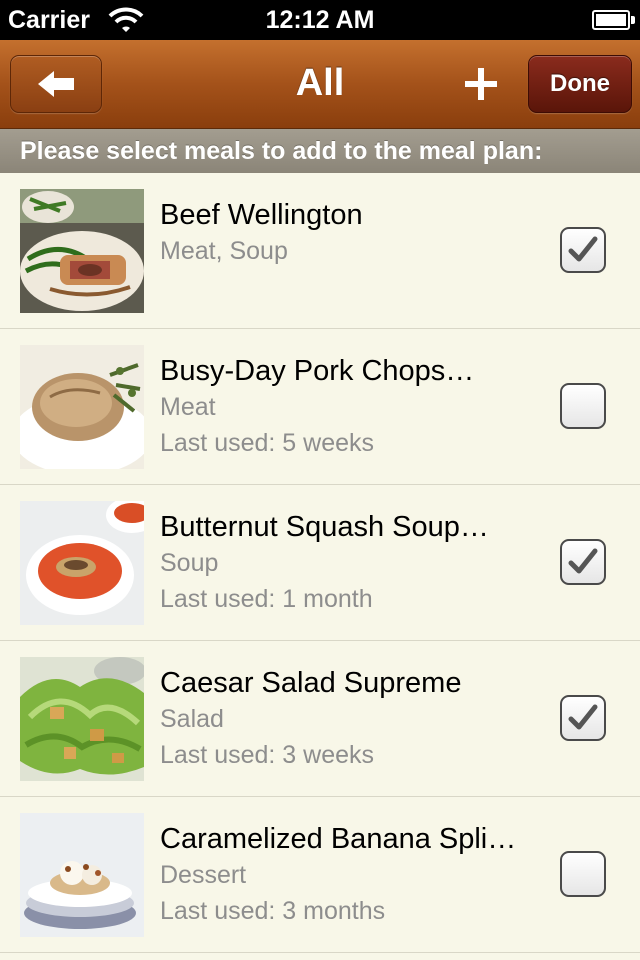  What do you see at coordinates (273, 911) in the screenshot?
I see `meal-last-used: Last used: 3 months` at bounding box center [273, 911].